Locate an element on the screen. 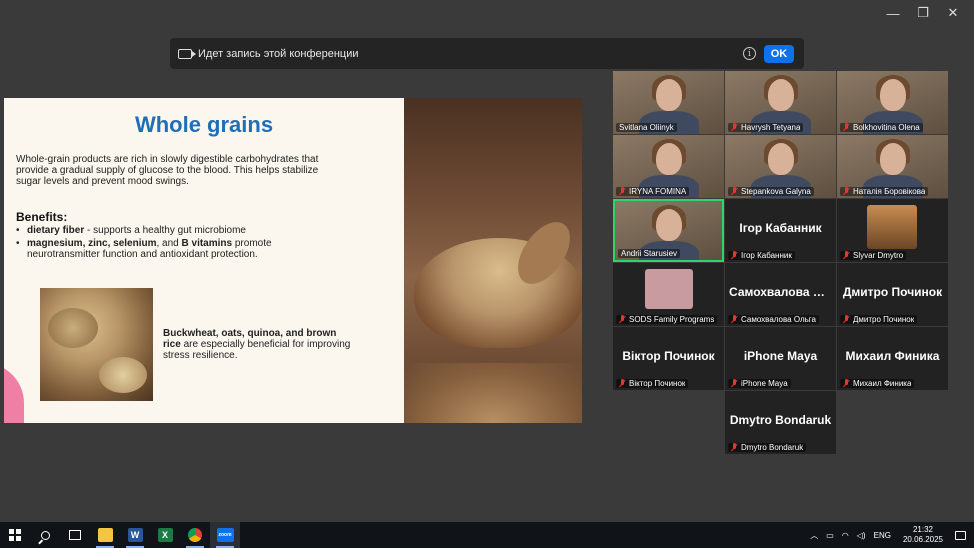  participant-name-label: Bolkhovitina Olena is located at coordinates (881, 127).